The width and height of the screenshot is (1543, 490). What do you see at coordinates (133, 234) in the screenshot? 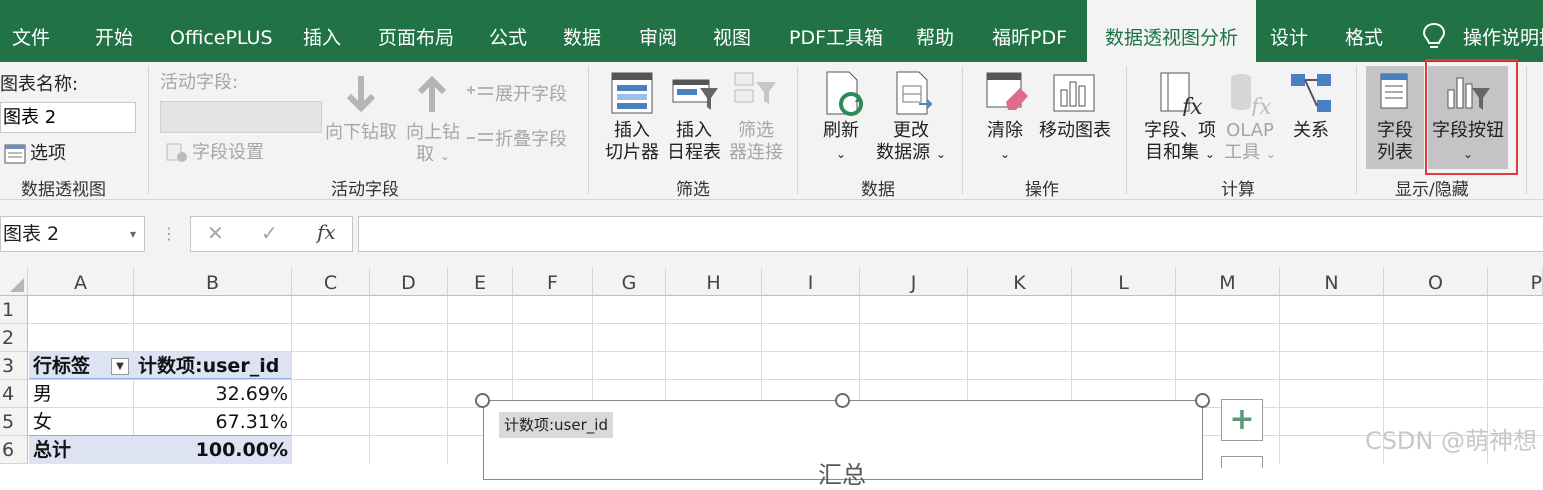
I see `chevron-down-icon: ▾` at bounding box center [133, 234].